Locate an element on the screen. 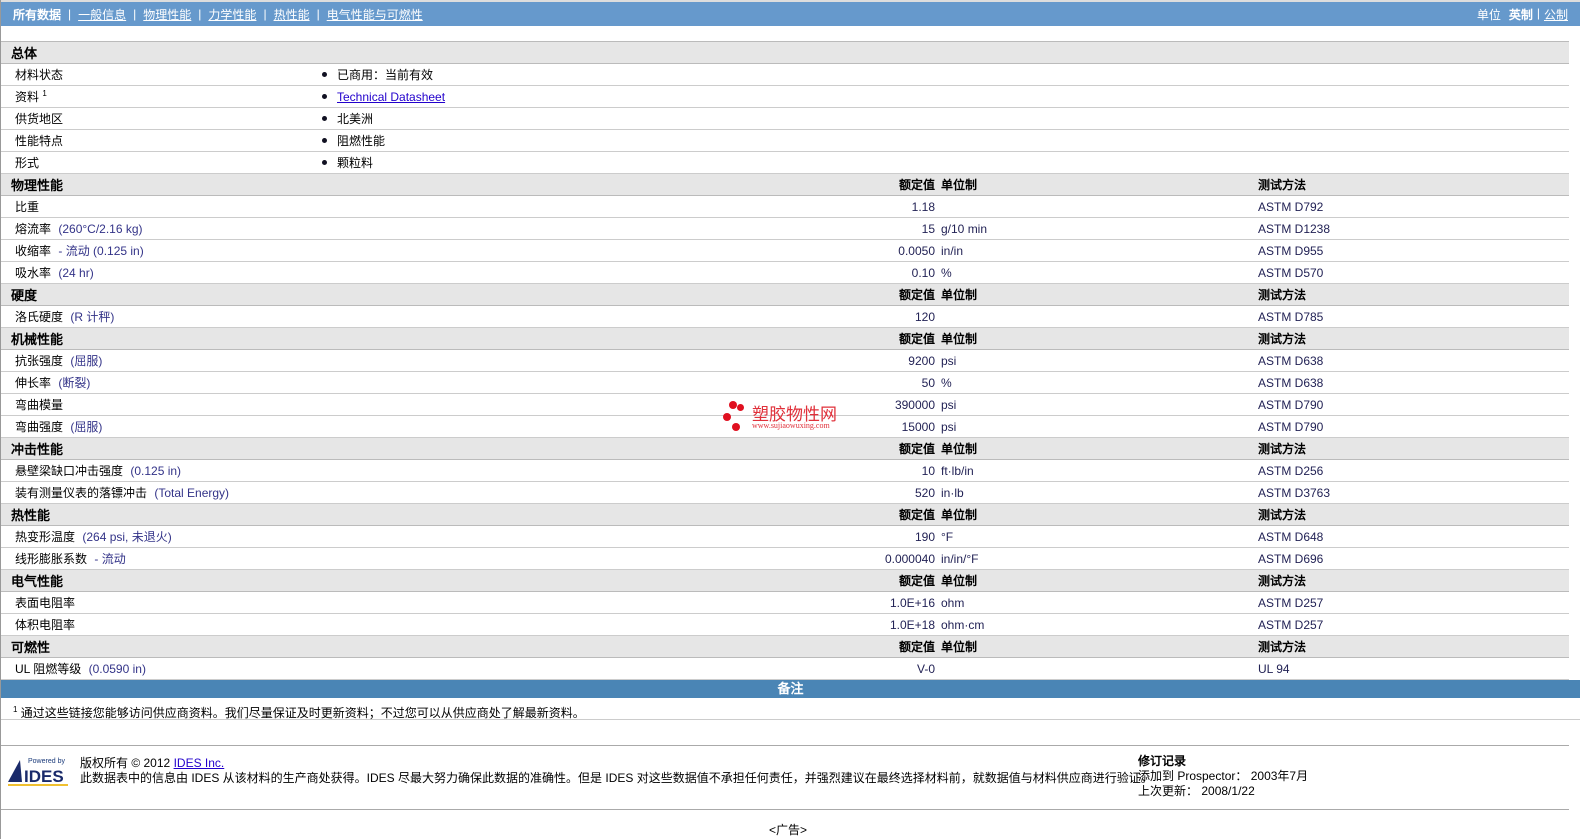 This screenshot has height=839, width=1580. property-row: 线形膨胀系数 - 流动 0.000040 in/in/°F ASTM D696 is located at coordinates (785, 558).